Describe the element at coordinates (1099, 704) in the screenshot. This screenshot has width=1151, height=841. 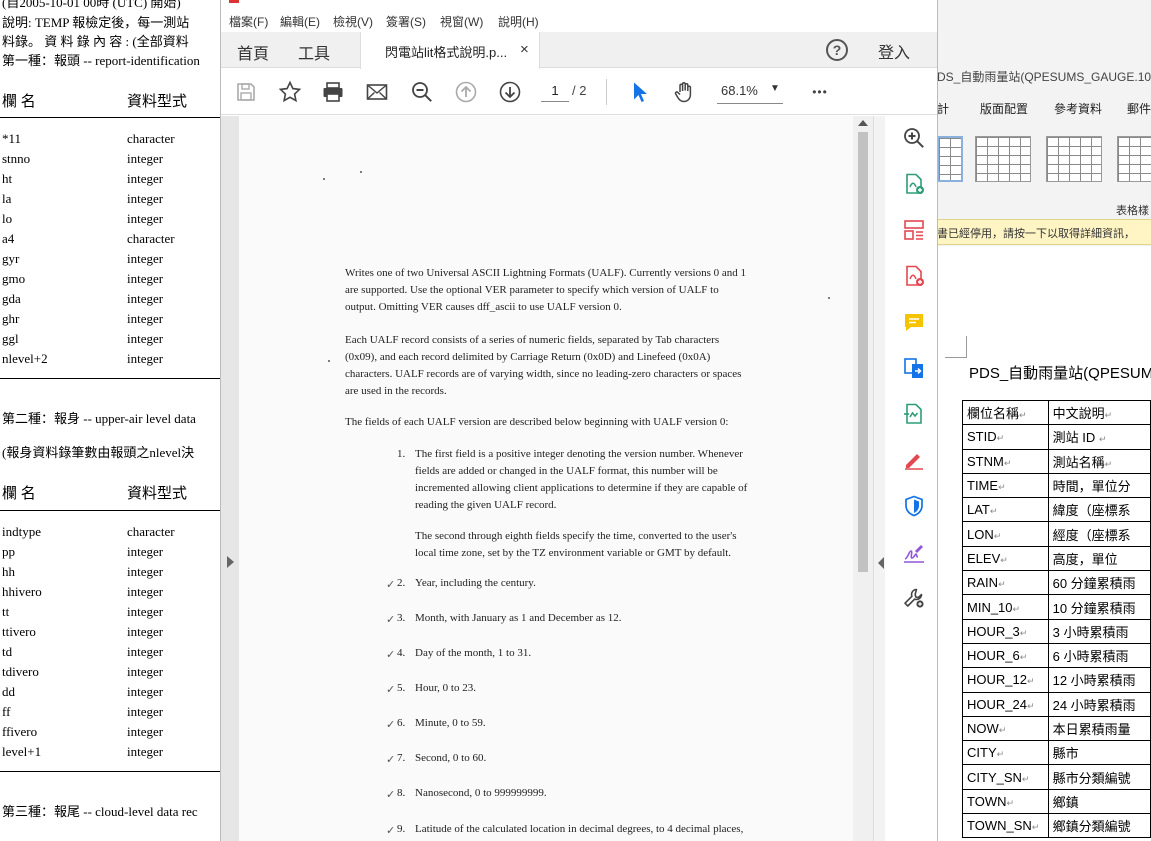
I see `field-description-cell: 24 小時累積雨` at that location.